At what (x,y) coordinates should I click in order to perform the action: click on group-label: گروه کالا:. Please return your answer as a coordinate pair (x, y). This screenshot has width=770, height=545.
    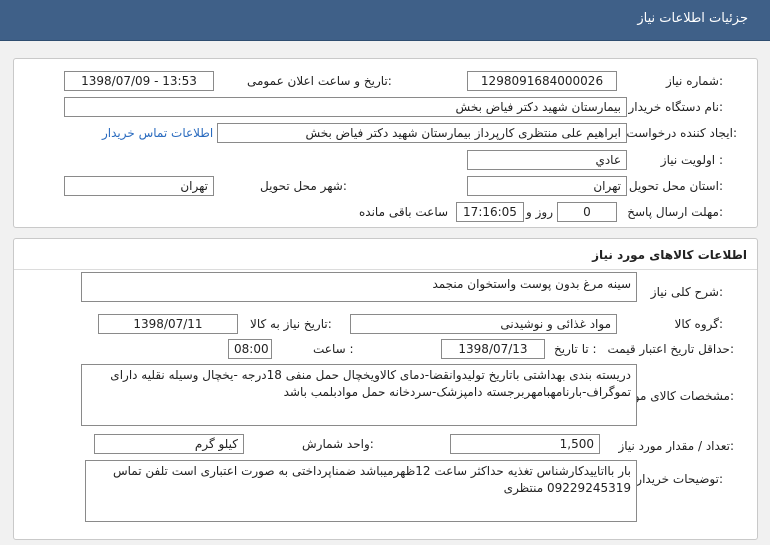
    Looking at the image, I should click on (699, 324).